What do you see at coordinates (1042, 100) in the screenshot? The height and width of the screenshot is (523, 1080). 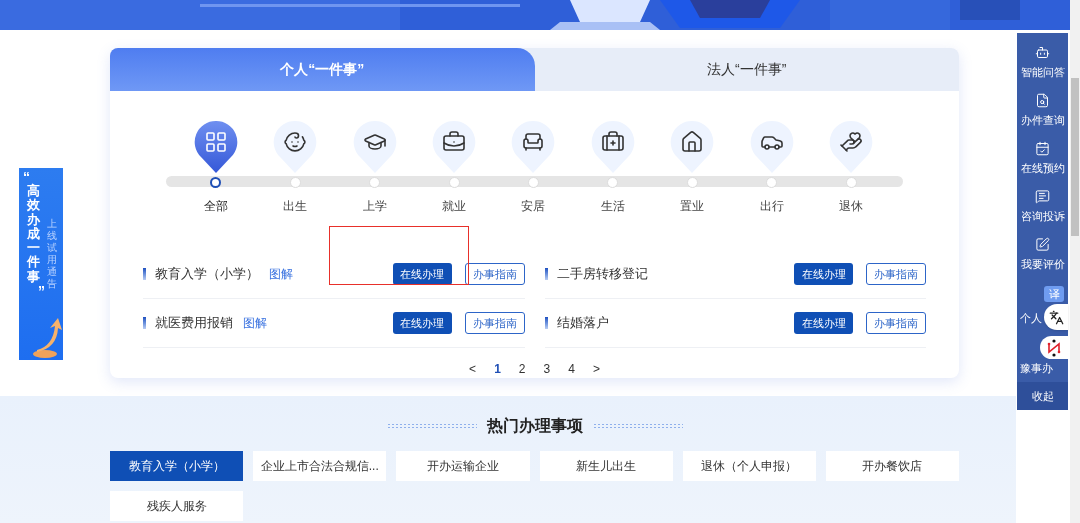 I see `file-search-icon` at bounding box center [1042, 100].